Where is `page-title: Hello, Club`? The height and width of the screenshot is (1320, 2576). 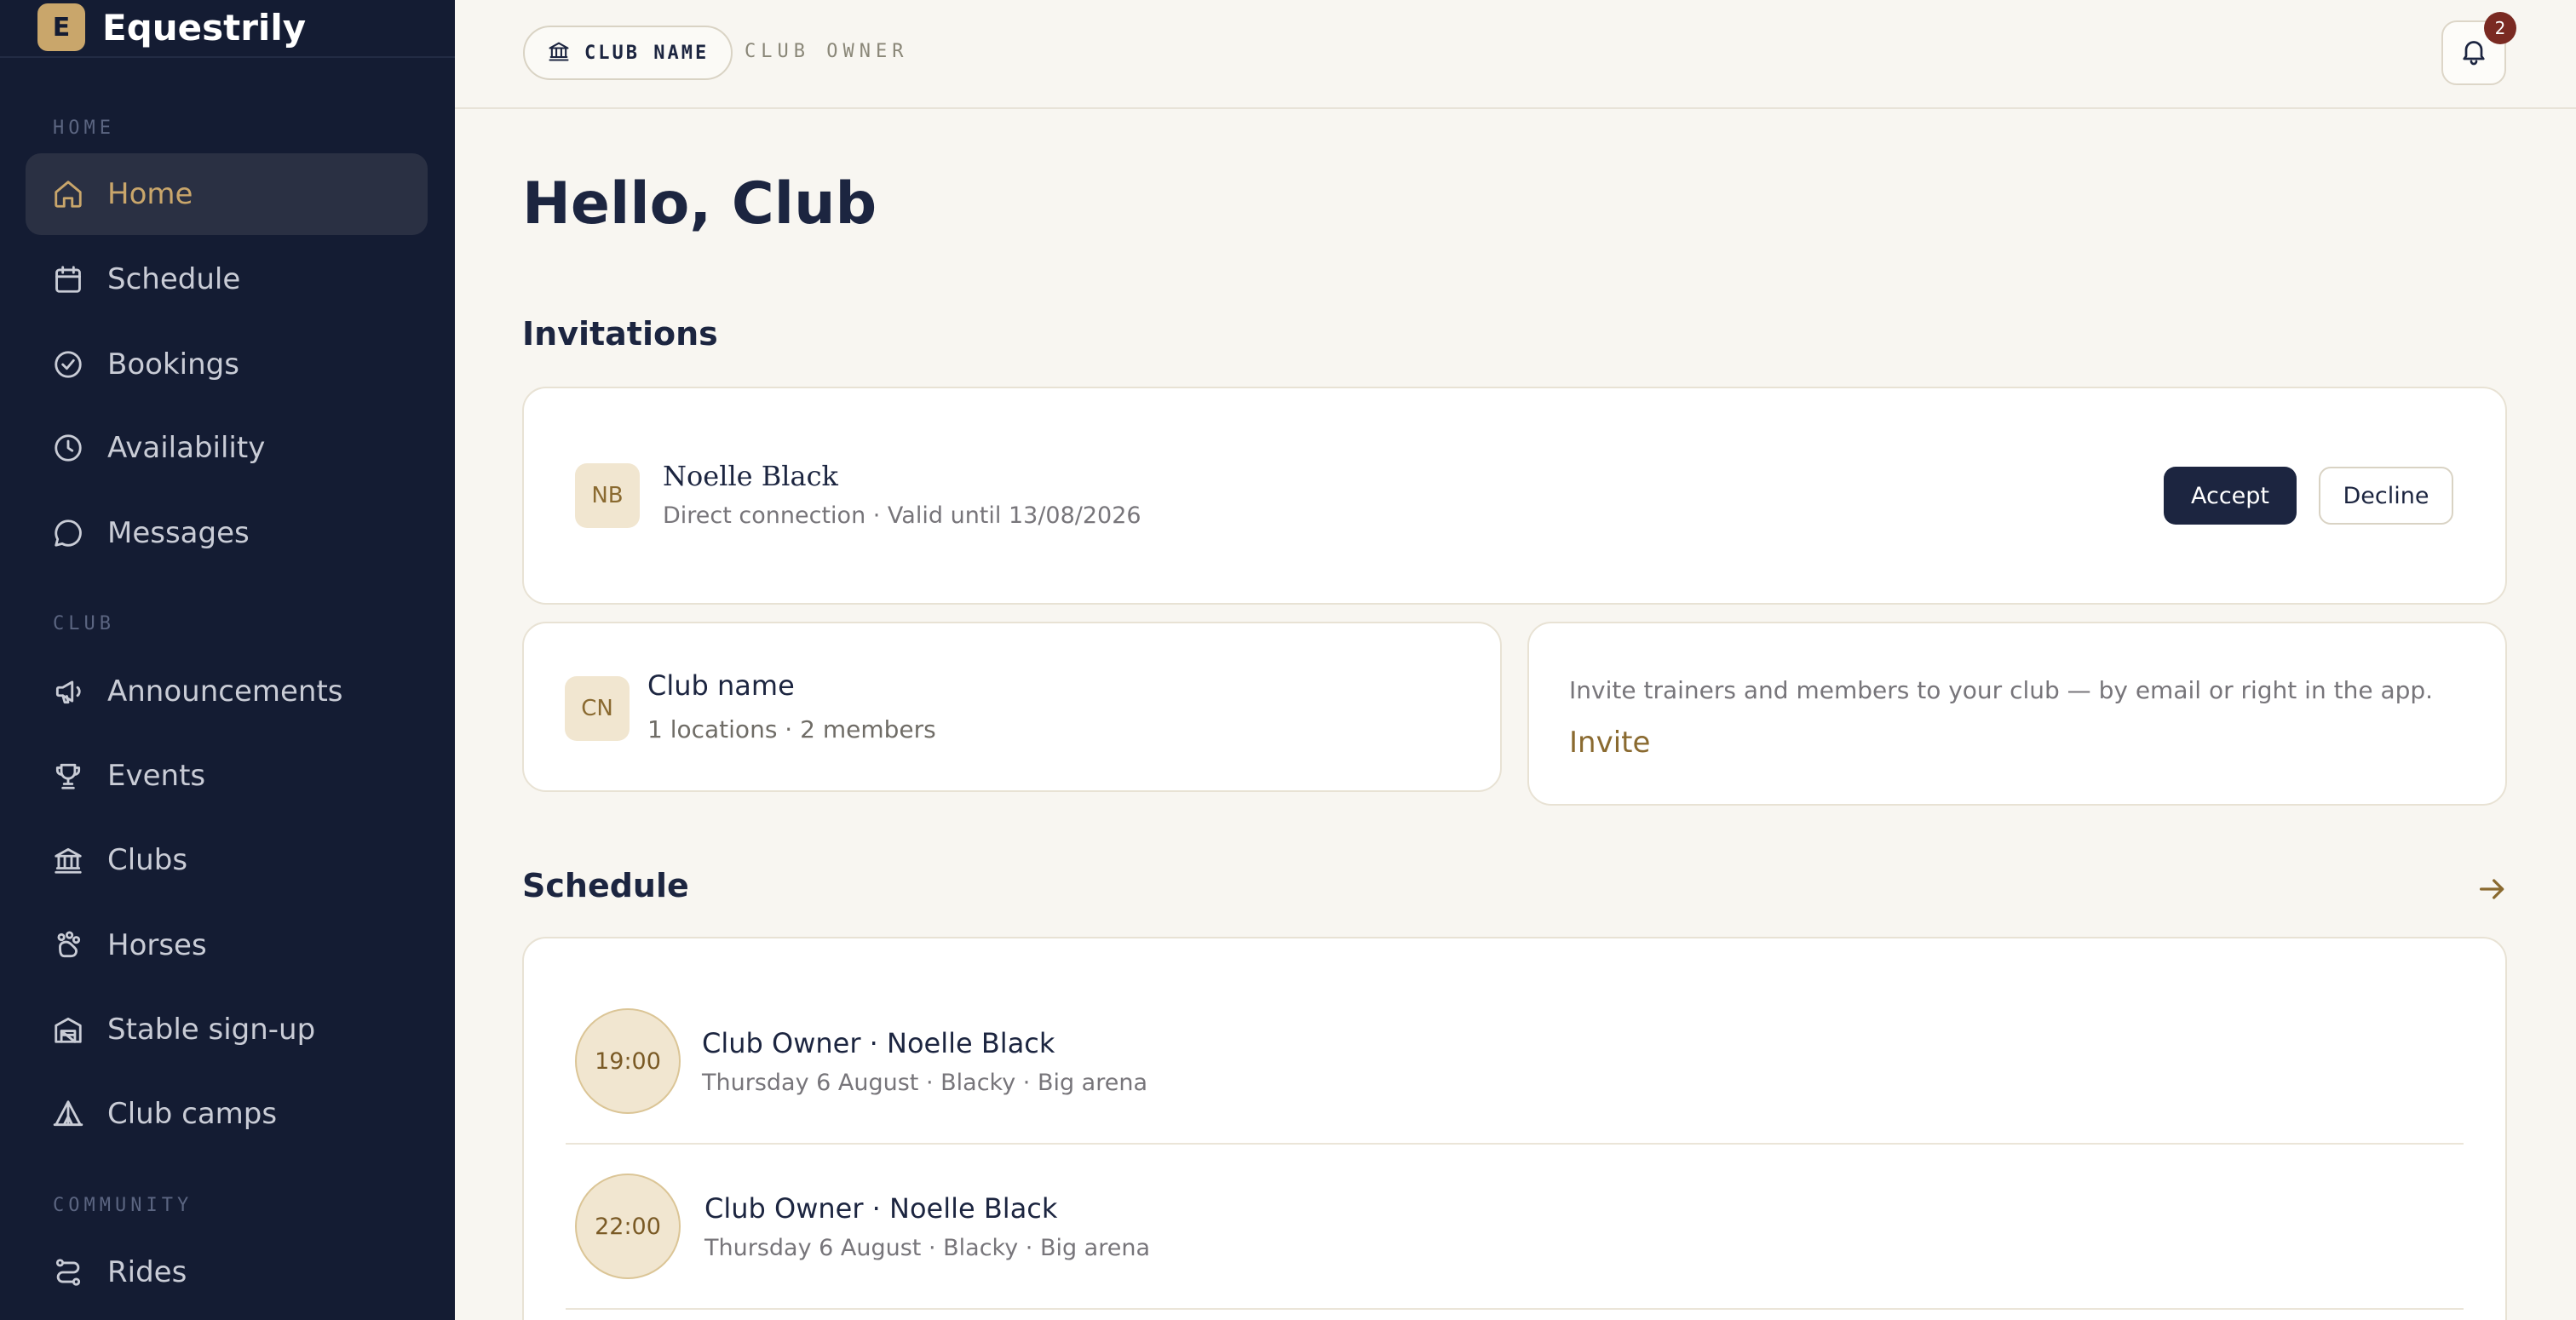 page-title: Hello, Club is located at coordinates (699, 204).